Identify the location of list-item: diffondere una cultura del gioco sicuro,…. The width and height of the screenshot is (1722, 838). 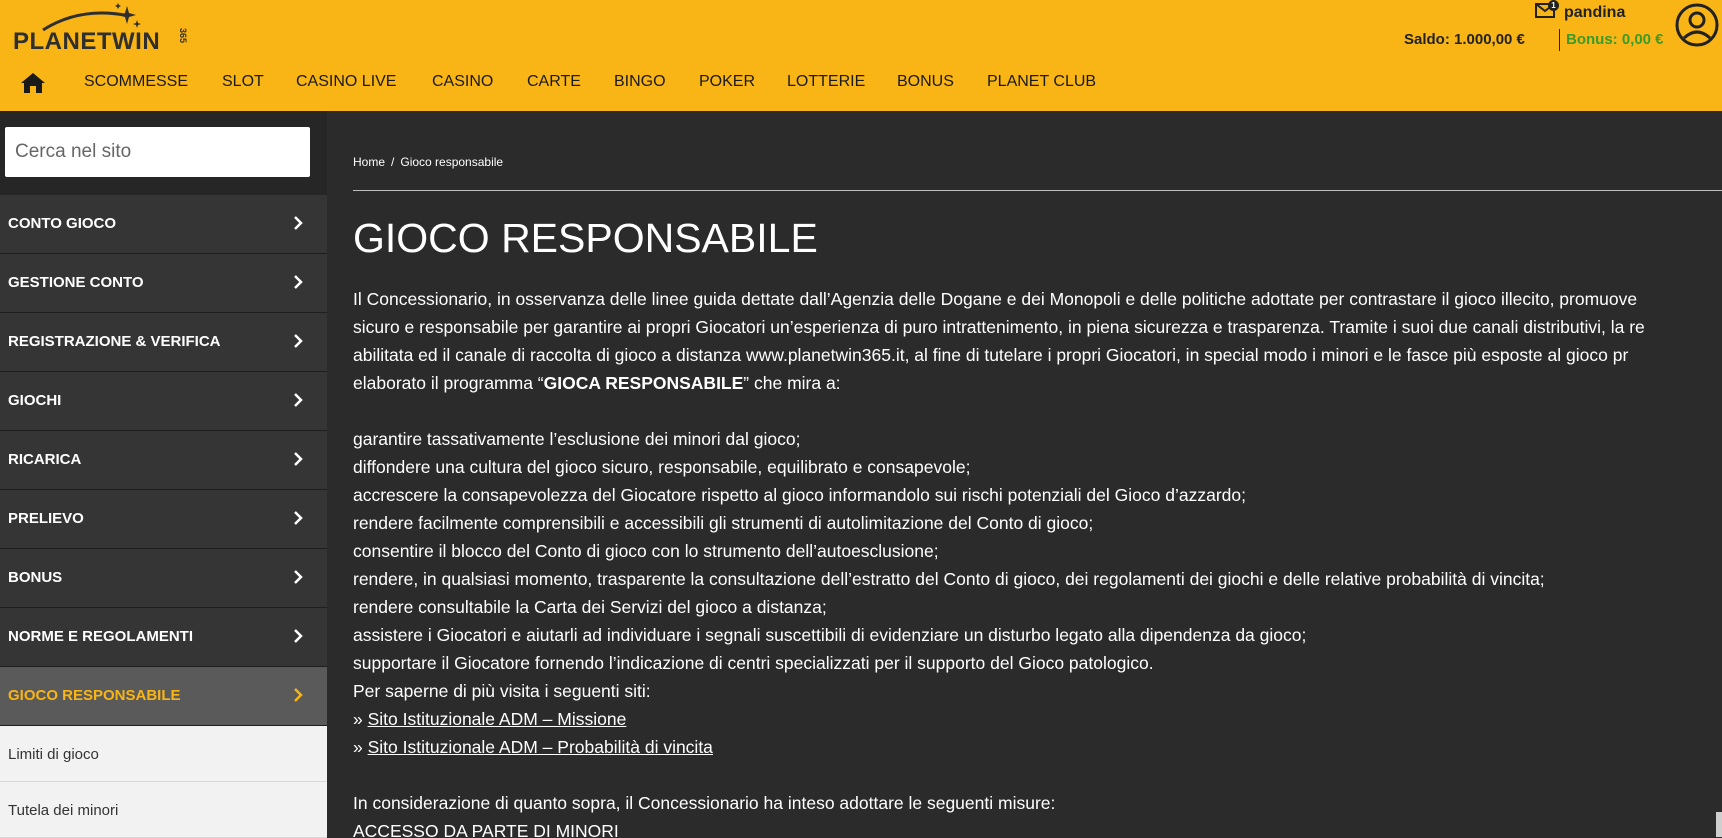
(662, 467).